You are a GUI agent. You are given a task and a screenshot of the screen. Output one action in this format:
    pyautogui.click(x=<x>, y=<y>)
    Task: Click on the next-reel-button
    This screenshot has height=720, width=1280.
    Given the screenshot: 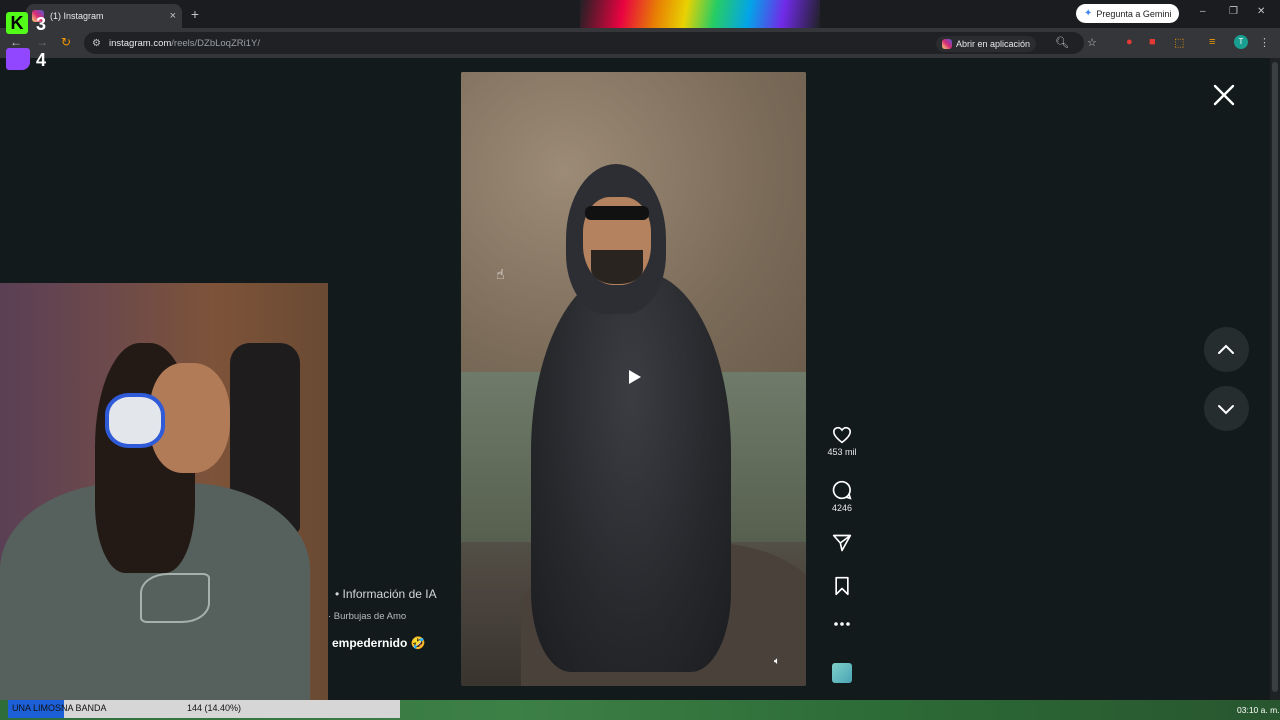 What is the action you would take?
    pyautogui.click(x=1226, y=408)
    